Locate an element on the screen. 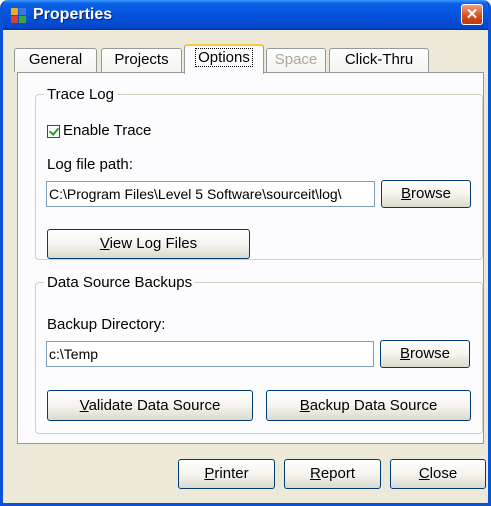 The image size is (491, 506). backups-legend: Data Source Backups is located at coordinates (120, 282).